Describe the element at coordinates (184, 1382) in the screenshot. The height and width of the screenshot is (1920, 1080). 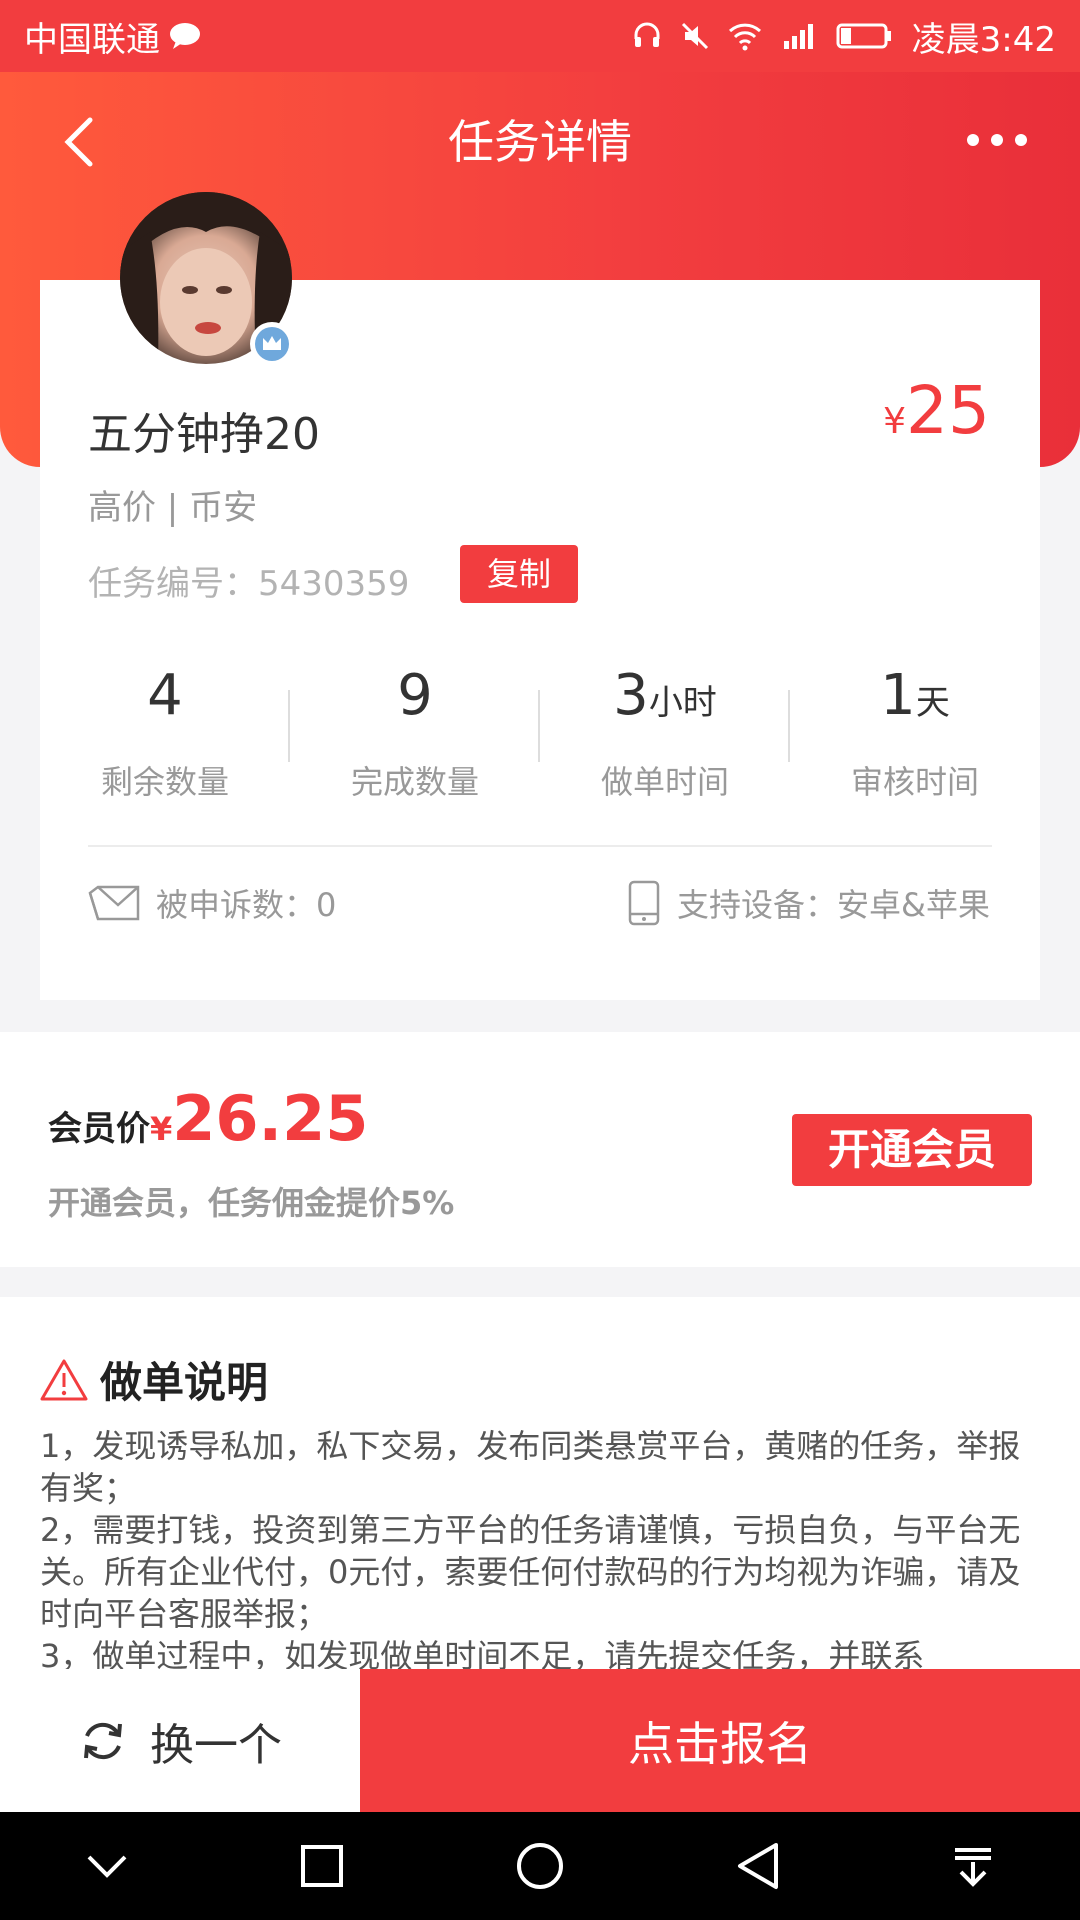
I see `instructions-title: 做单说明` at that location.